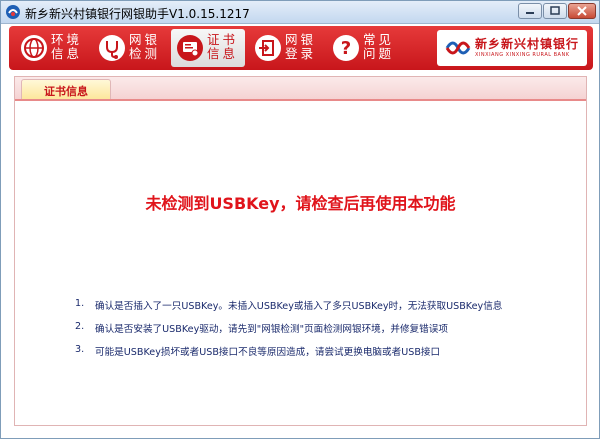  What do you see at coordinates (145, 46) in the screenshot?
I see `nav-check-label: 网银 检测` at bounding box center [145, 46].